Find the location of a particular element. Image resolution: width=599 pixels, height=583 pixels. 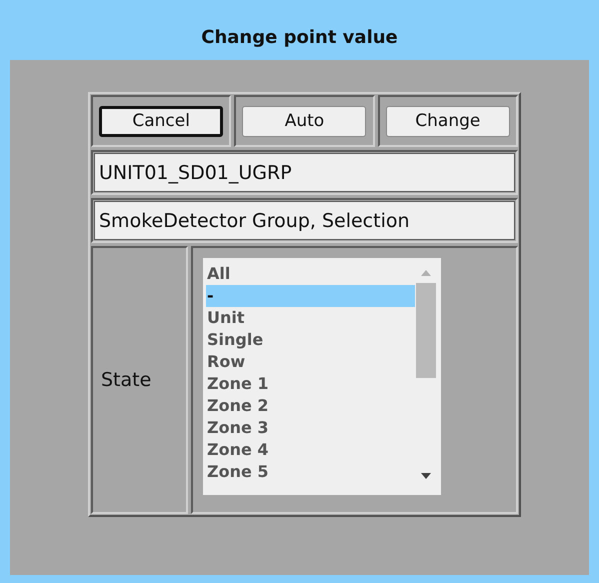

scroll-up-icon is located at coordinates (426, 273).